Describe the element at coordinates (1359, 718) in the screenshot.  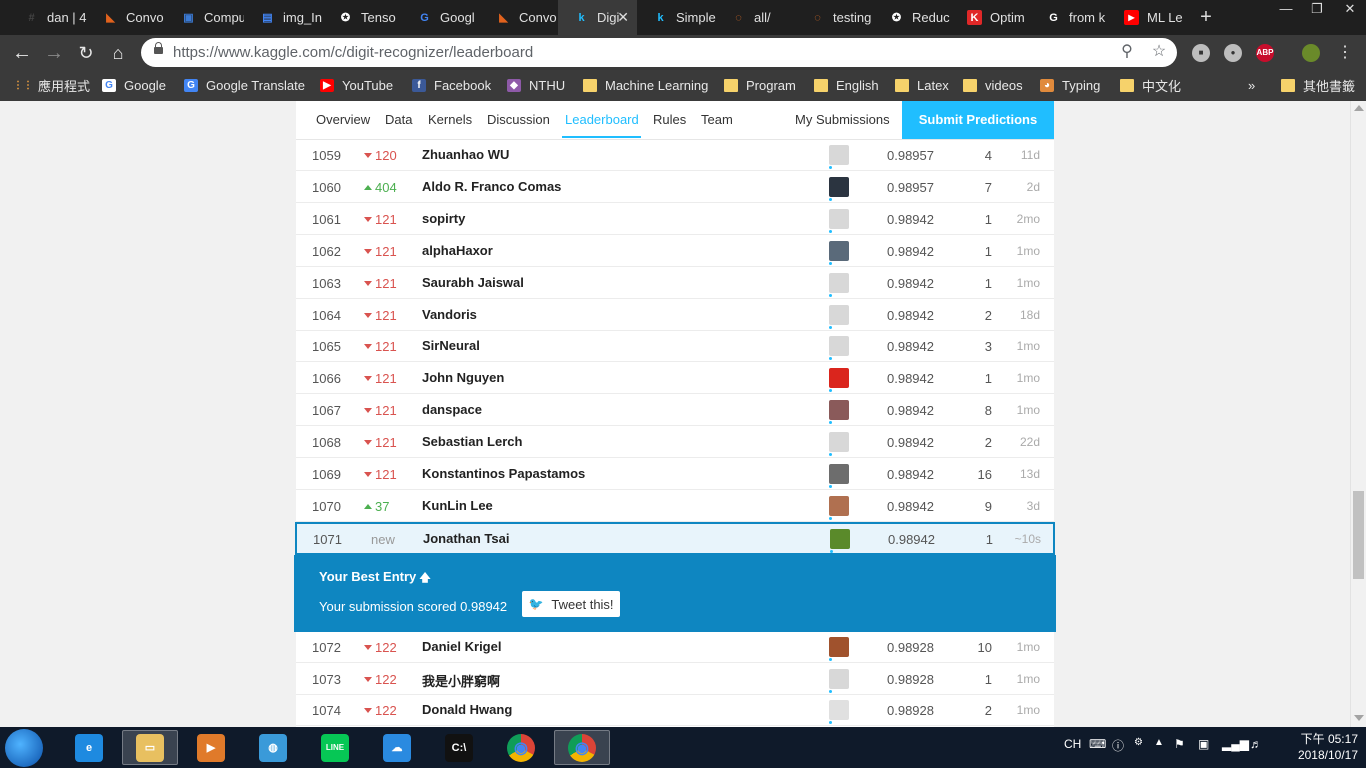
I see `scroll-down-arrow-icon` at that location.